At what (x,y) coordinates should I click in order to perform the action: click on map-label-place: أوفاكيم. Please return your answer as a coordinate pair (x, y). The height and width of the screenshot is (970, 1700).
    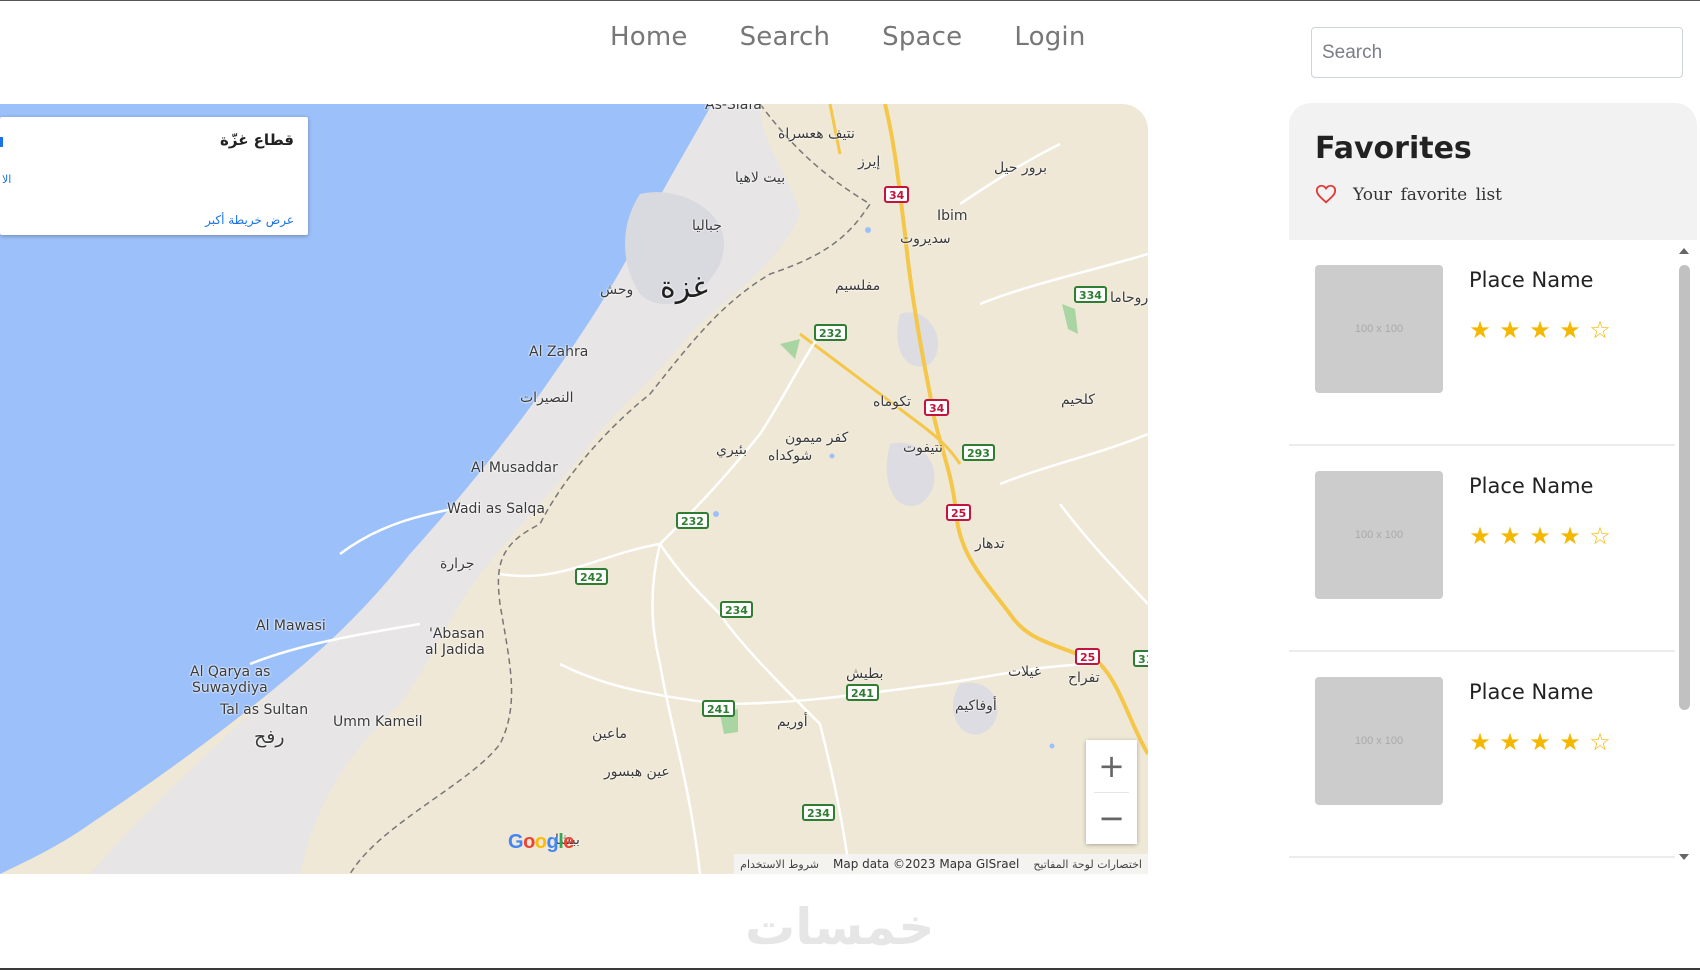
    Looking at the image, I should click on (976, 706).